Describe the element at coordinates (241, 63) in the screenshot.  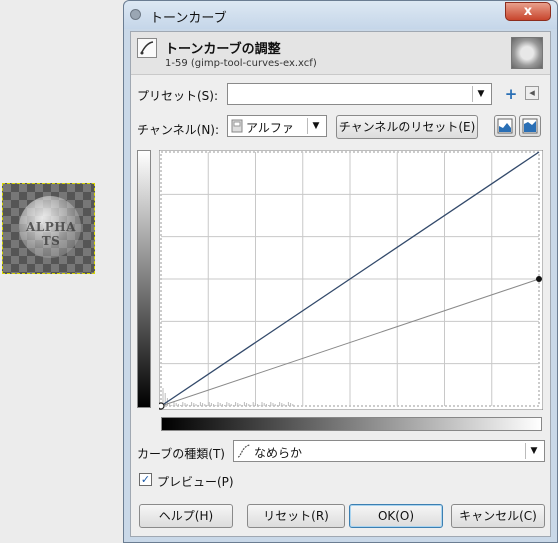
I see `dialog-subtitle: 1-59 (gimp-tool-curves-ex.xcf)` at that location.